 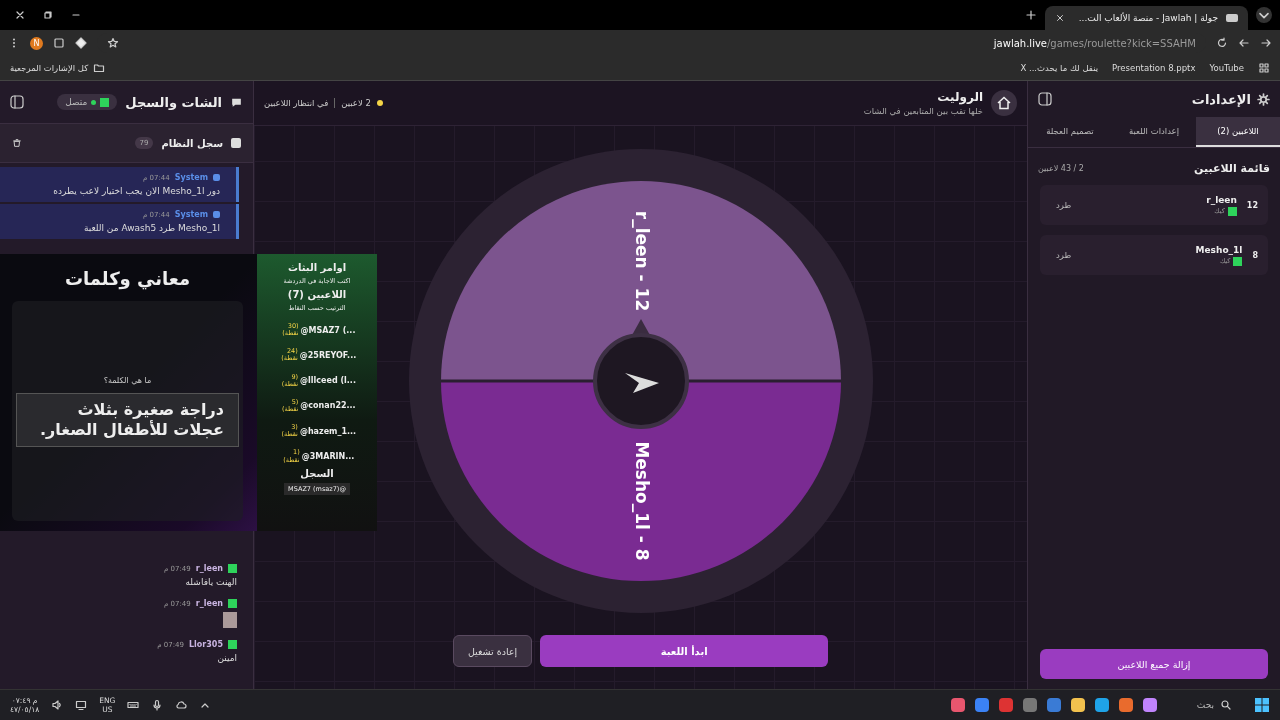 What do you see at coordinates (1154, 664) in the screenshot?
I see `remove-all-button: إزالة جميع اللاعبين` at bounding box center [1154, 664].